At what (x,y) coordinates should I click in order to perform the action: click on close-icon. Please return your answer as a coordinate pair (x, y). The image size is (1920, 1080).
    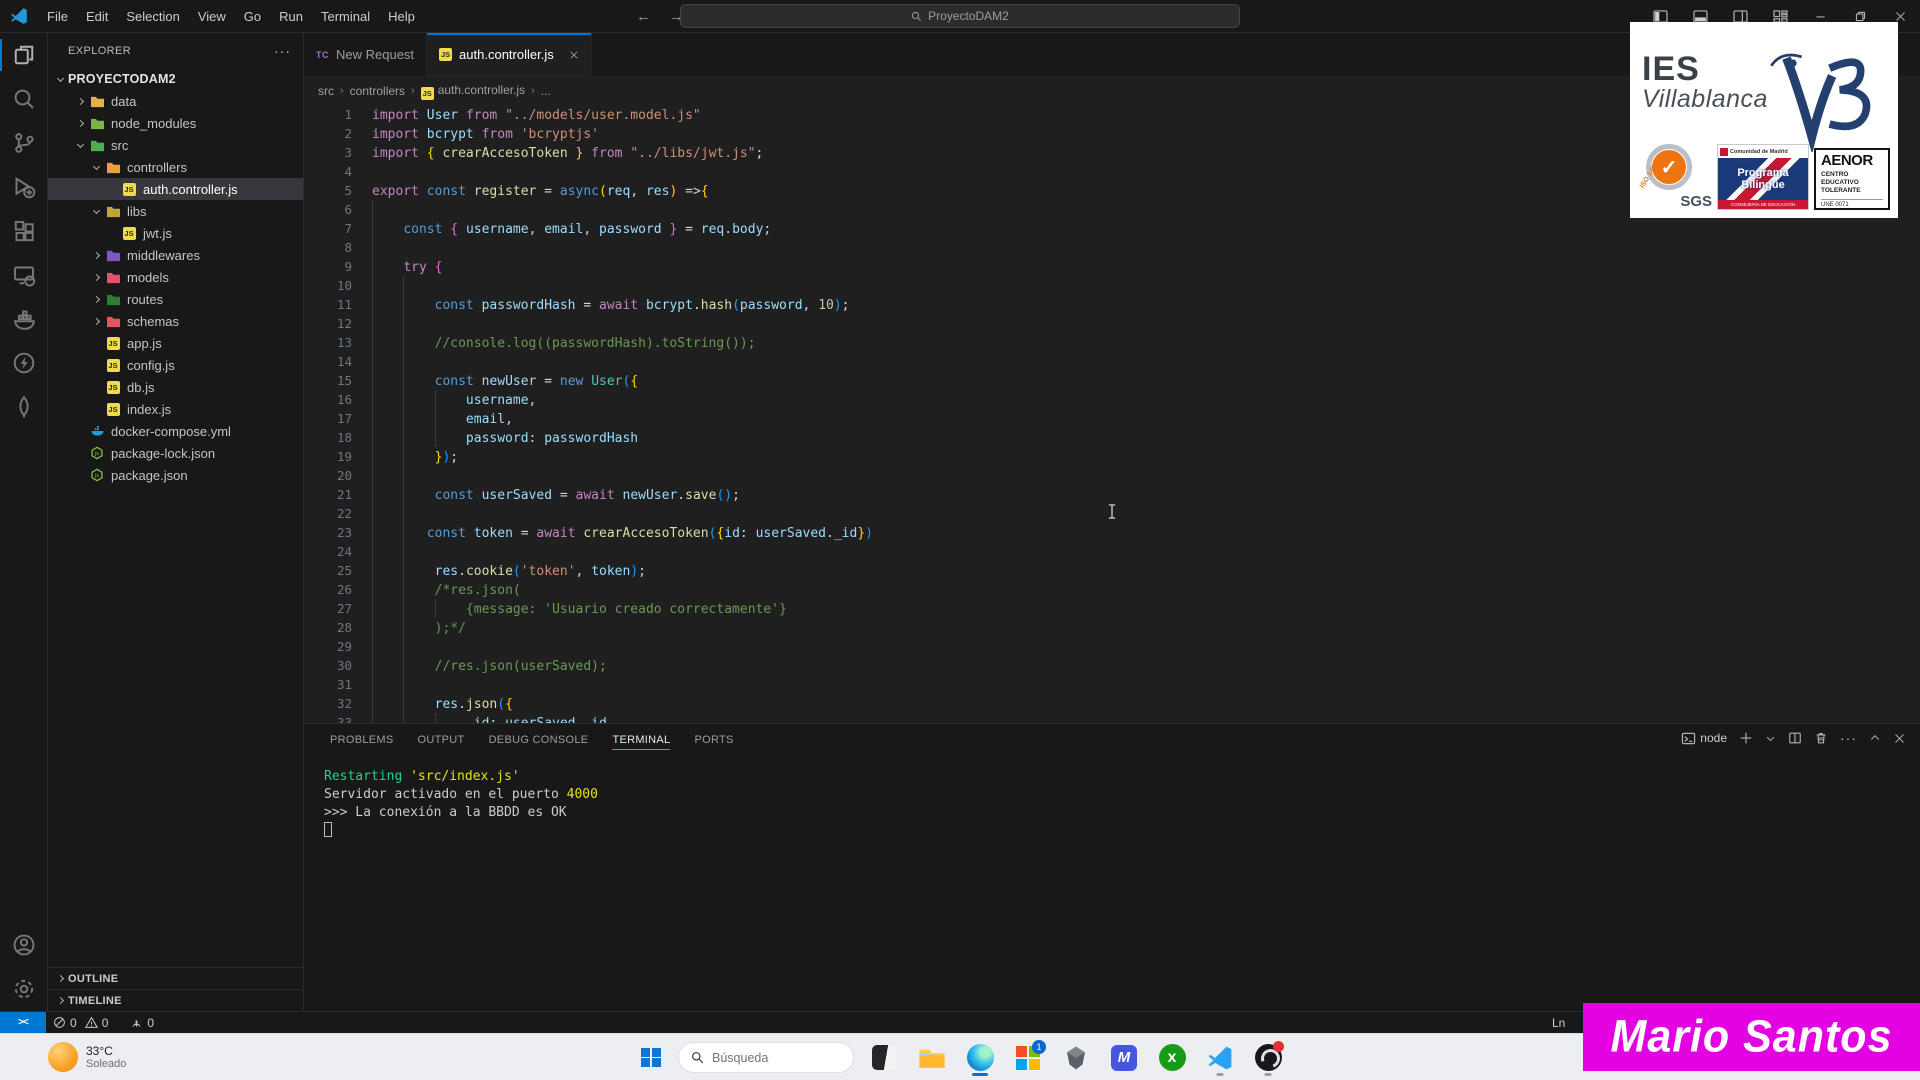
    Looking at the image, I should click on (1899, 738).